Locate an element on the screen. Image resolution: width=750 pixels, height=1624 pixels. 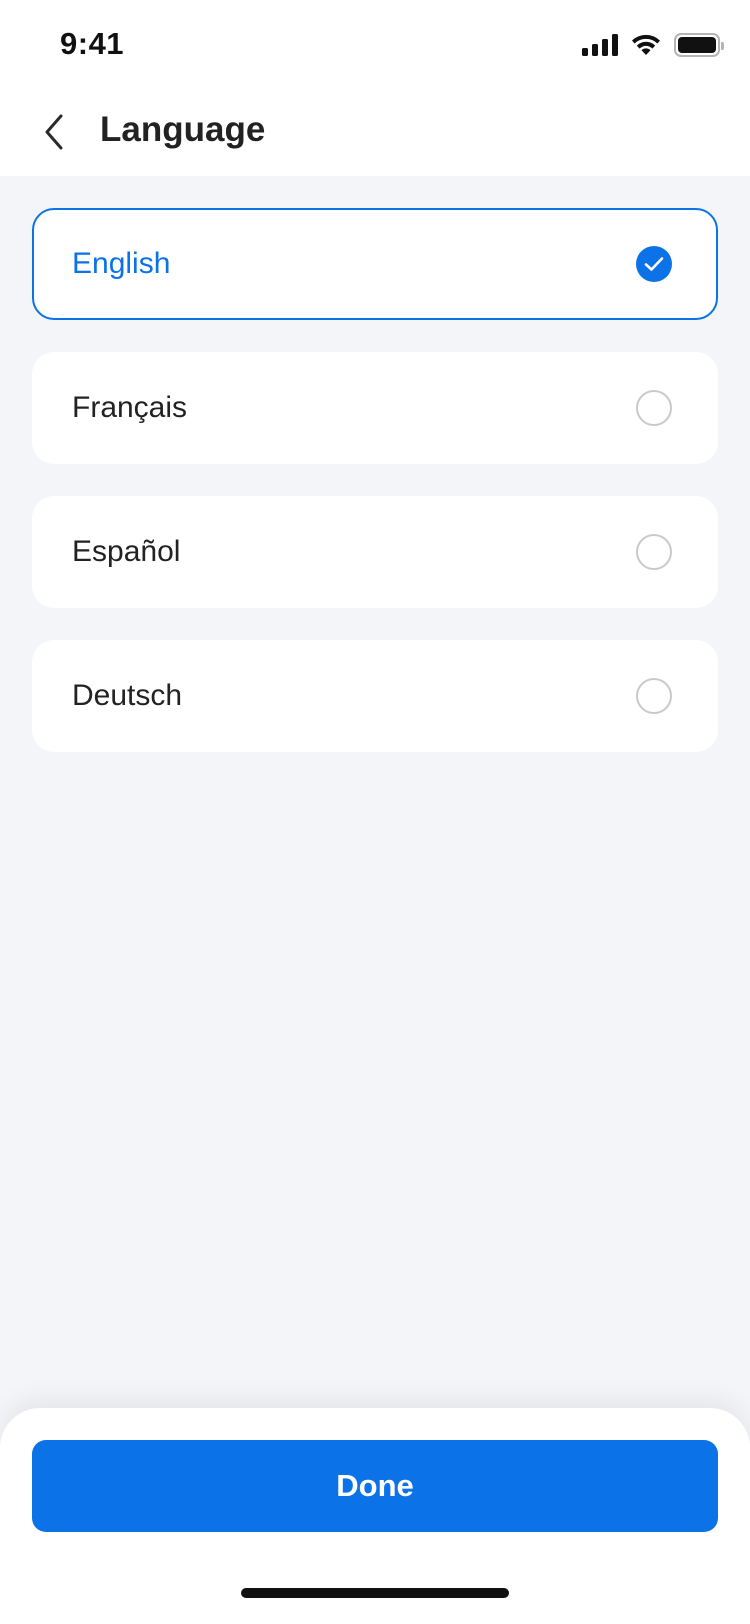
language-label: English is located at coordinates (121, 263).